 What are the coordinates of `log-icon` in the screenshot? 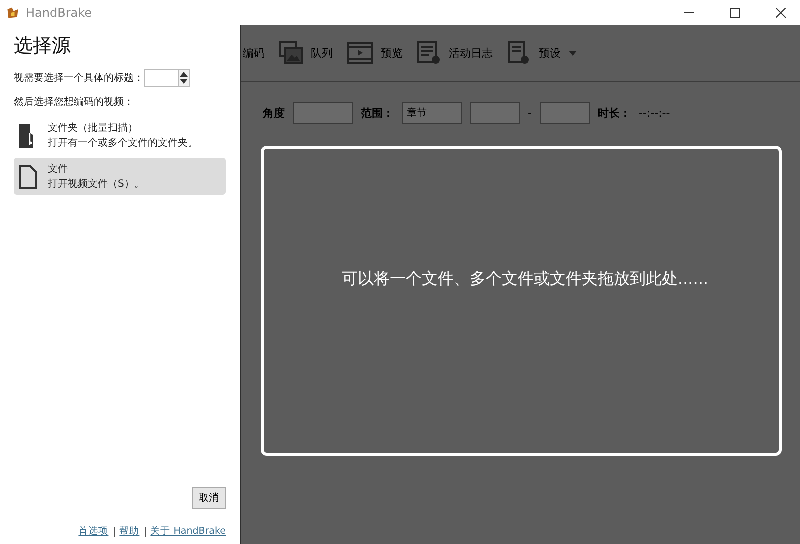 It's located at (429, 53).